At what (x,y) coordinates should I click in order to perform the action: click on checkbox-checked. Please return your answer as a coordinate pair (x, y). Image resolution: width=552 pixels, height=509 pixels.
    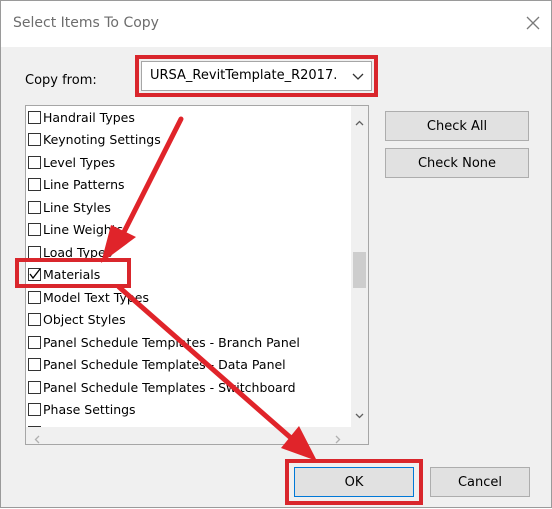
    Looking at the image, I should click on (34, 275).